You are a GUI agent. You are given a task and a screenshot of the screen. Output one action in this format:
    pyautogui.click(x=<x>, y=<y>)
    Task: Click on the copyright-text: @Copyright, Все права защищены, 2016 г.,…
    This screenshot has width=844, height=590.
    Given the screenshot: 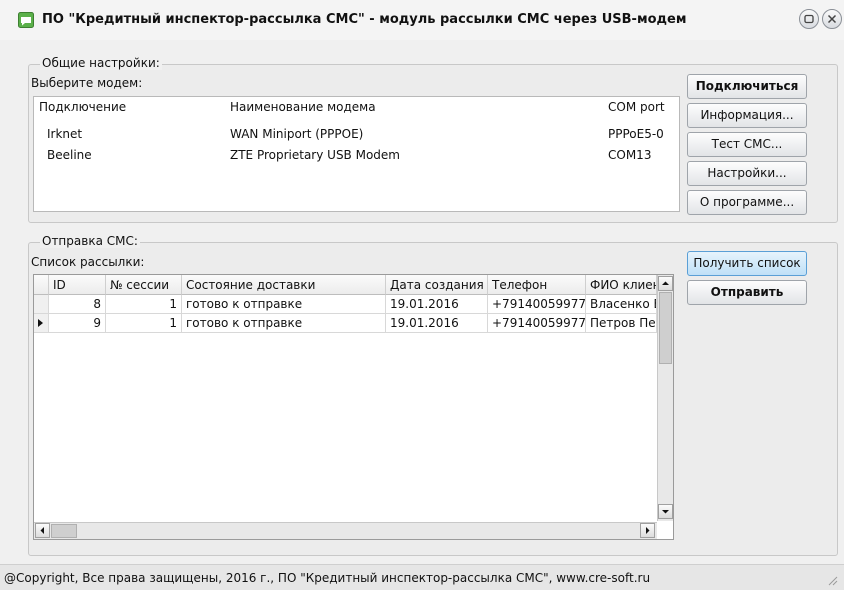 What is the action you would take?
    pyautogui.click(x=327, y=578)
    